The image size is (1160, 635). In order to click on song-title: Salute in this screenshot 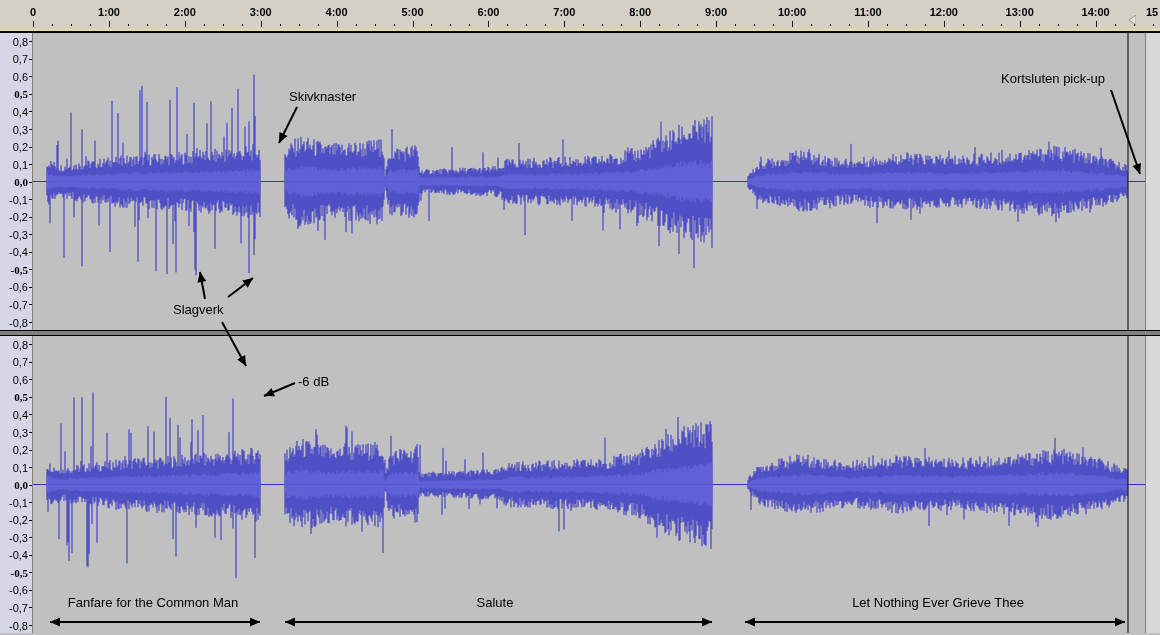, I will do `click(495, 602)`.